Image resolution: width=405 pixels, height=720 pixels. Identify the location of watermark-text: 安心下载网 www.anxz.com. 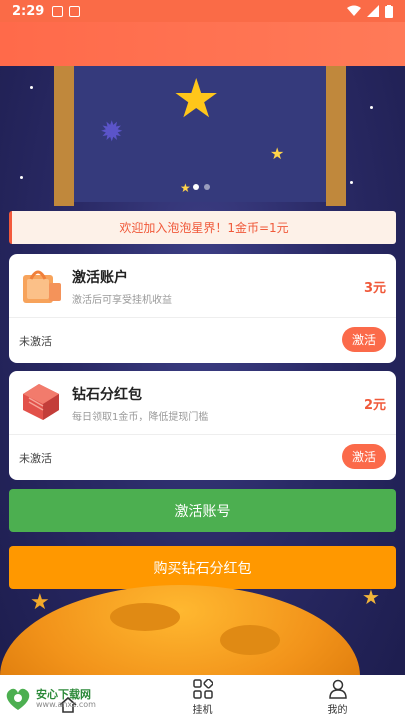
(66, 698).